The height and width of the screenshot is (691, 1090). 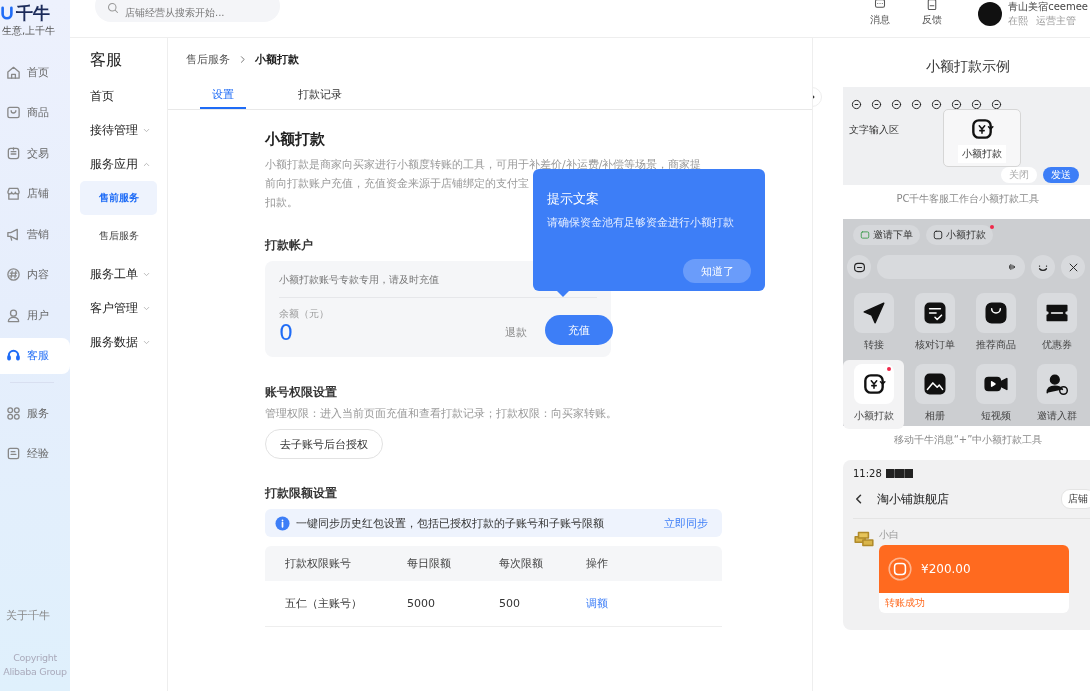 I want to click on sidebar-group: 接待管理, so click(x=118, y=130).